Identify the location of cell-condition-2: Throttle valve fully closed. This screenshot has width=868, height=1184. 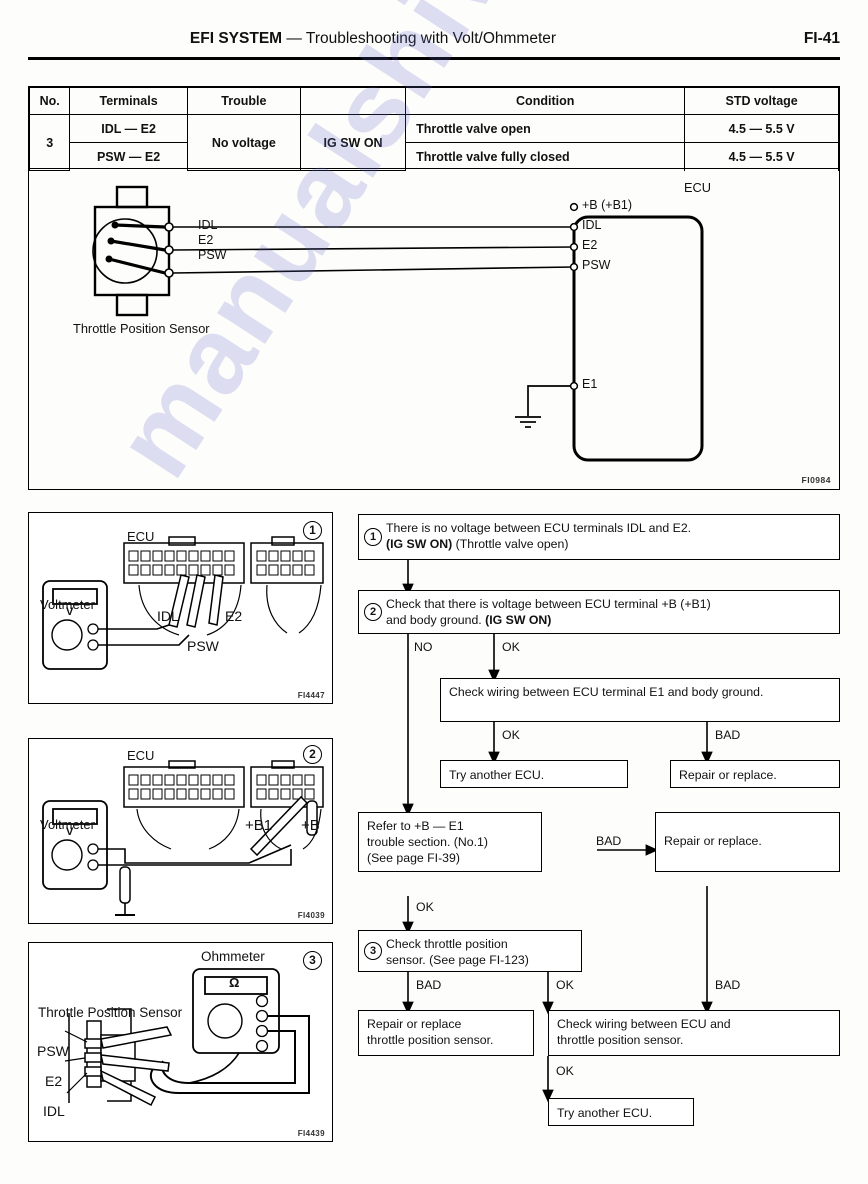
(545, 156).